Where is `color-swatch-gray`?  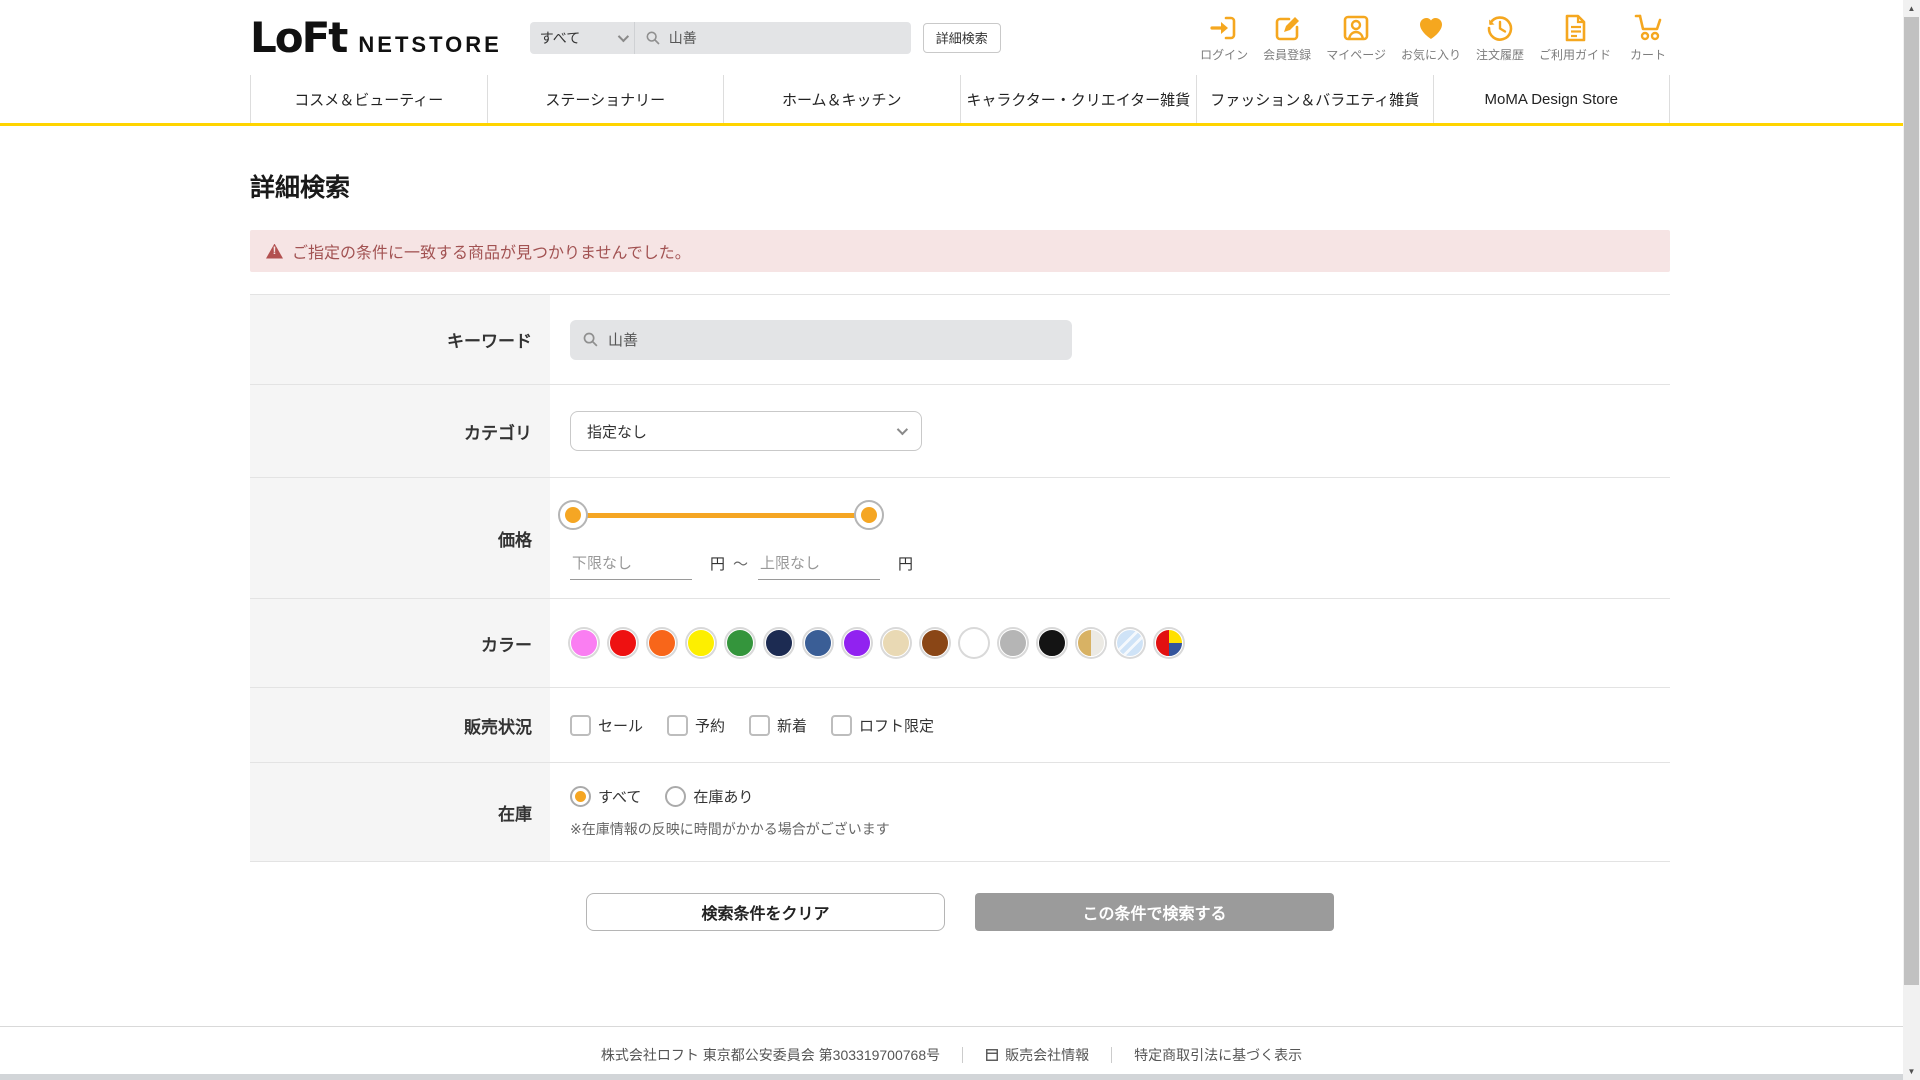
color-swatch-gray is located at coordinates (1013, 643).